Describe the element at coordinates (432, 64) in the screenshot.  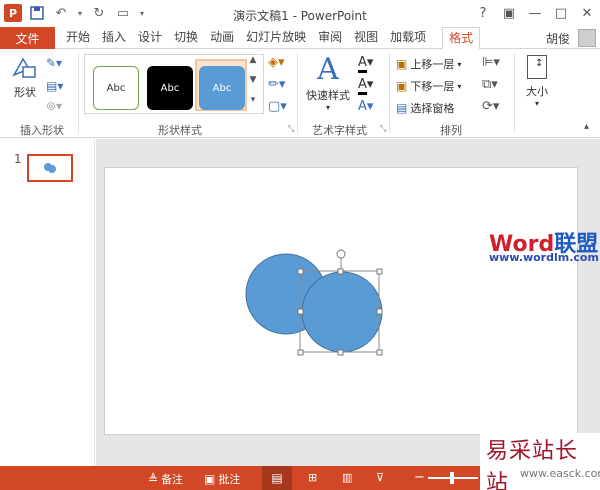
I see `bring-forward-label: 上移一层` at that location.